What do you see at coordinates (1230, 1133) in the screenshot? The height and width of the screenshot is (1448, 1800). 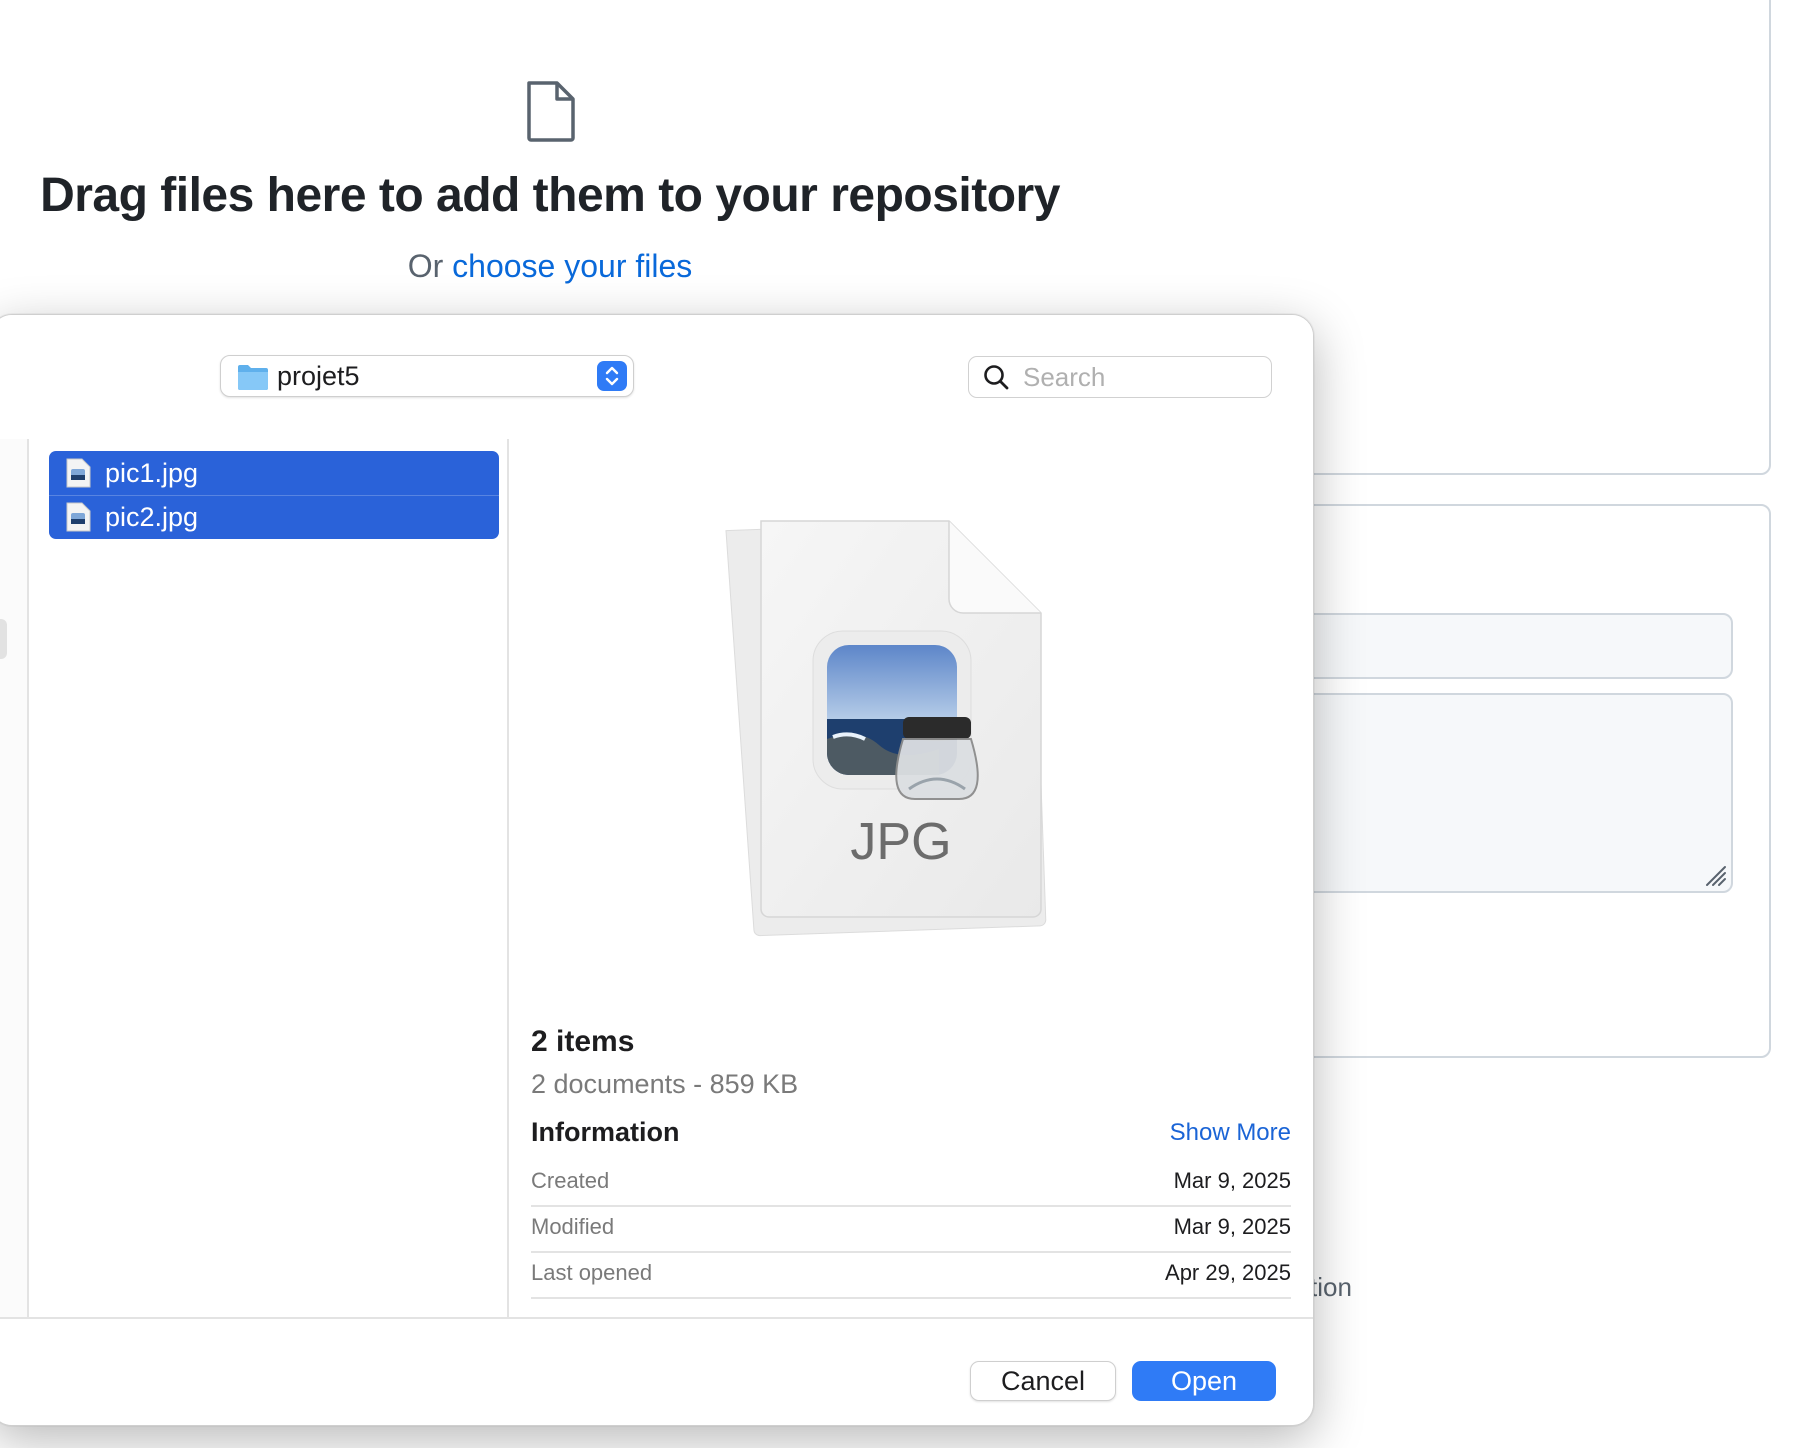 I see `show-more-link: Show More` at bounding box center [1230, 1133].